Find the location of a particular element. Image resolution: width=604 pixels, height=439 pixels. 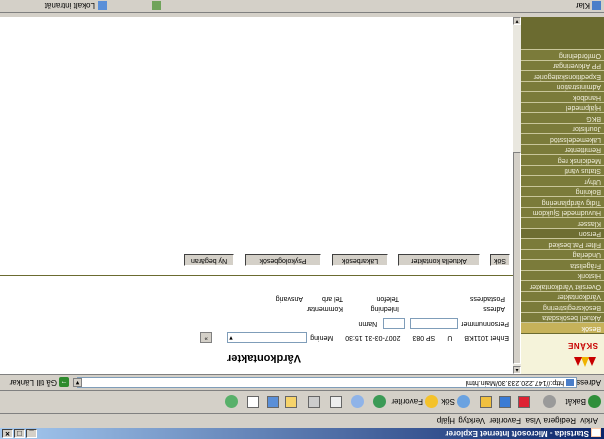

print-button is located at coordinates (336, 402).